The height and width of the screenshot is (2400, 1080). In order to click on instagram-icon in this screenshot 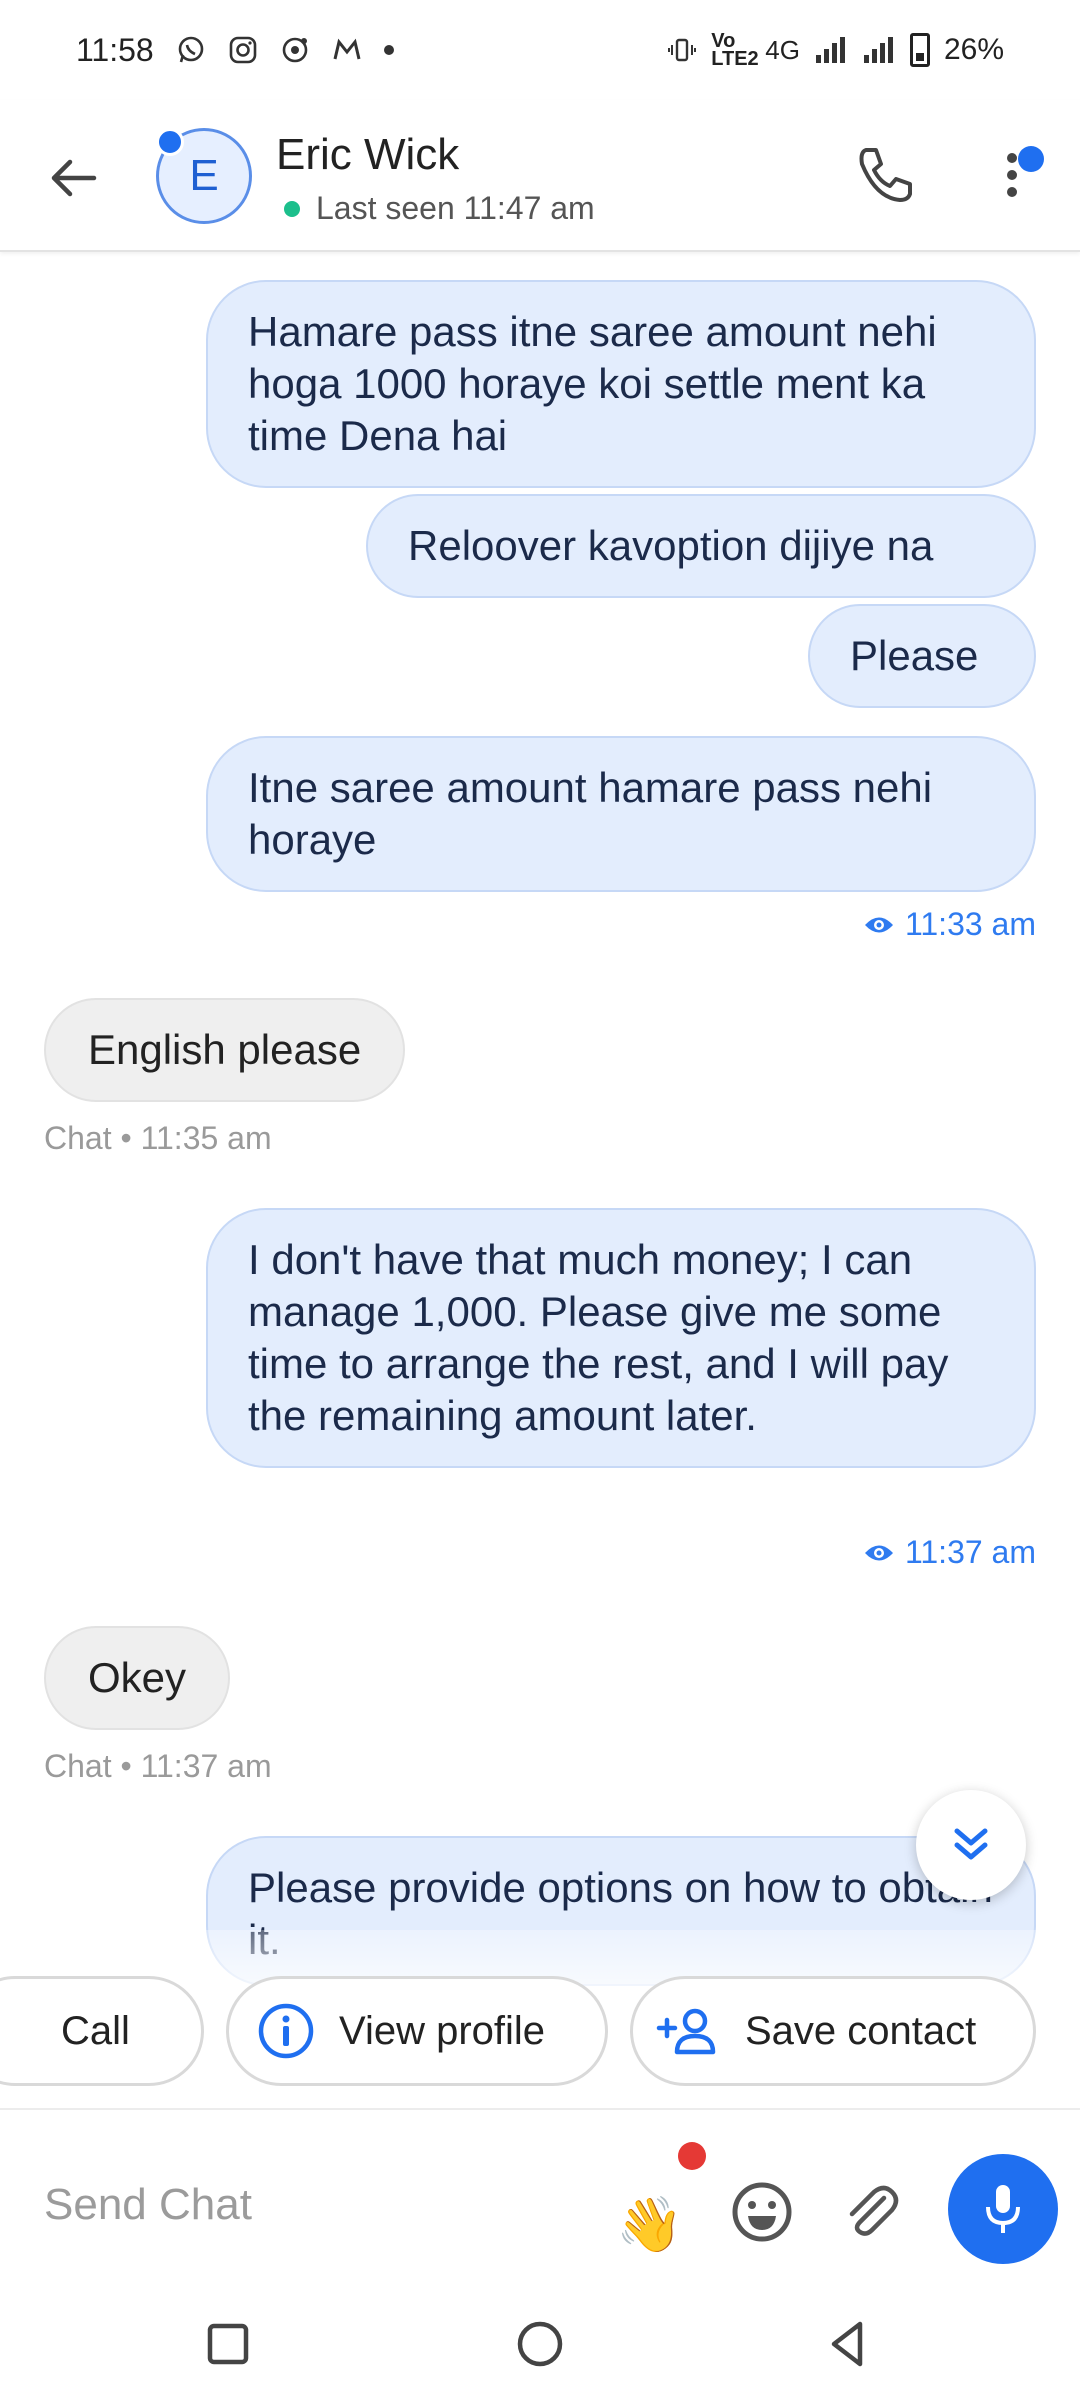, I will do `click(243, 50)`.